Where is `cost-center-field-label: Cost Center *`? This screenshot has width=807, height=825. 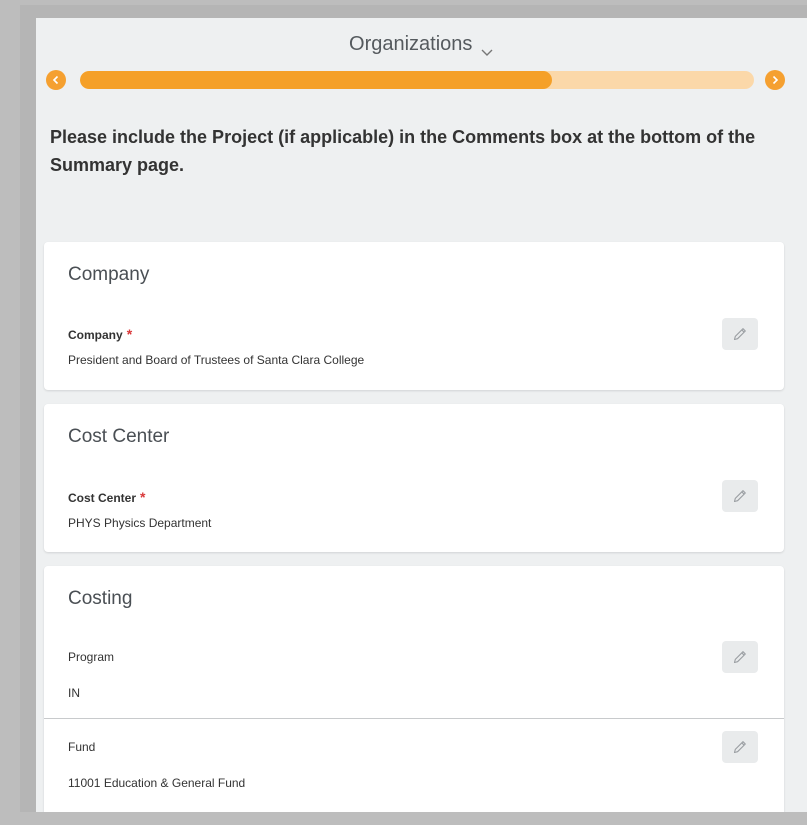 cost-center-field-label: Cost Center * is located at coordinates (107, 497).